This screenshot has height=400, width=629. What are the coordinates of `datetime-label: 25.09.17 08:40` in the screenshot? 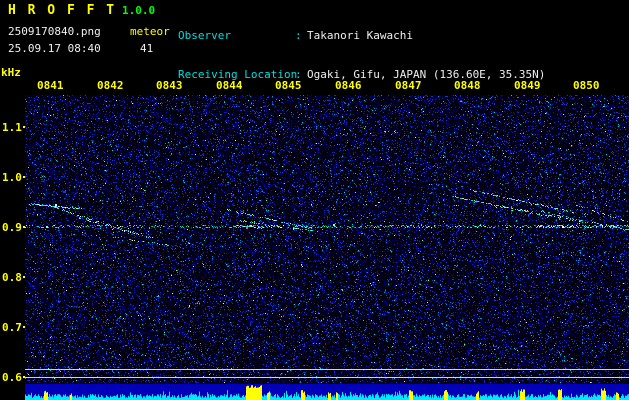 It's located at (54, 48).